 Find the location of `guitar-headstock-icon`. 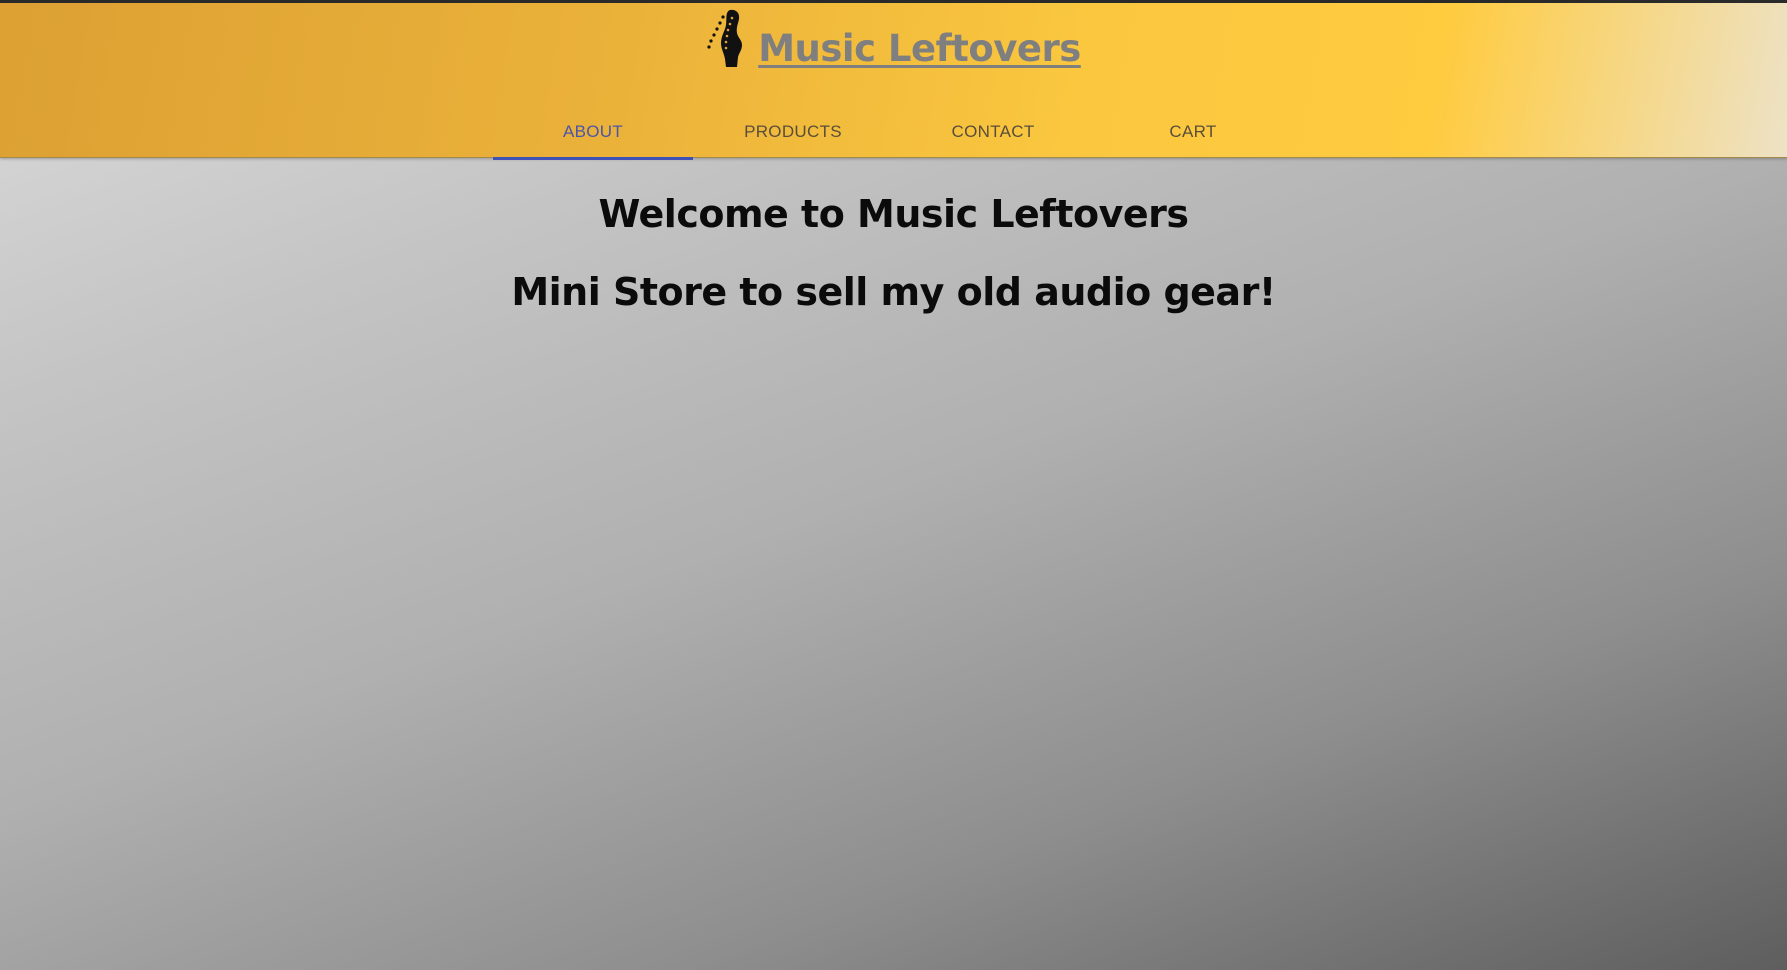

guitar-headstock-icon is located at coordinates (725, 38).